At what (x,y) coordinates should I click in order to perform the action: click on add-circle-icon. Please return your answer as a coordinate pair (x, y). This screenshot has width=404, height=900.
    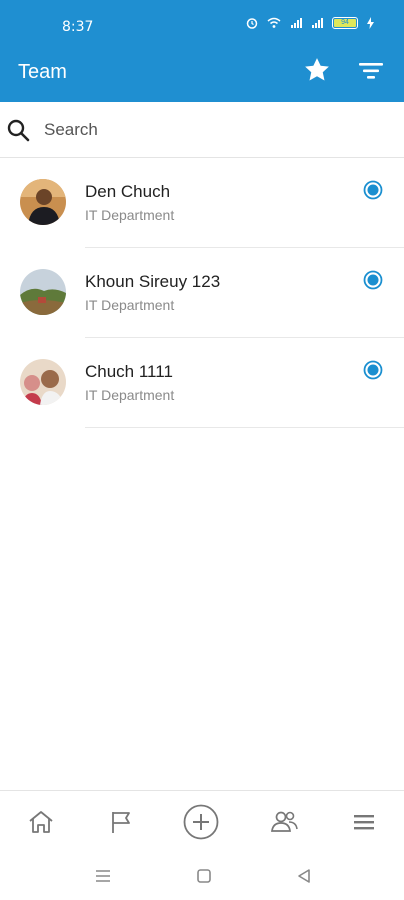
    Looking at the image, I should click on (201, 822).